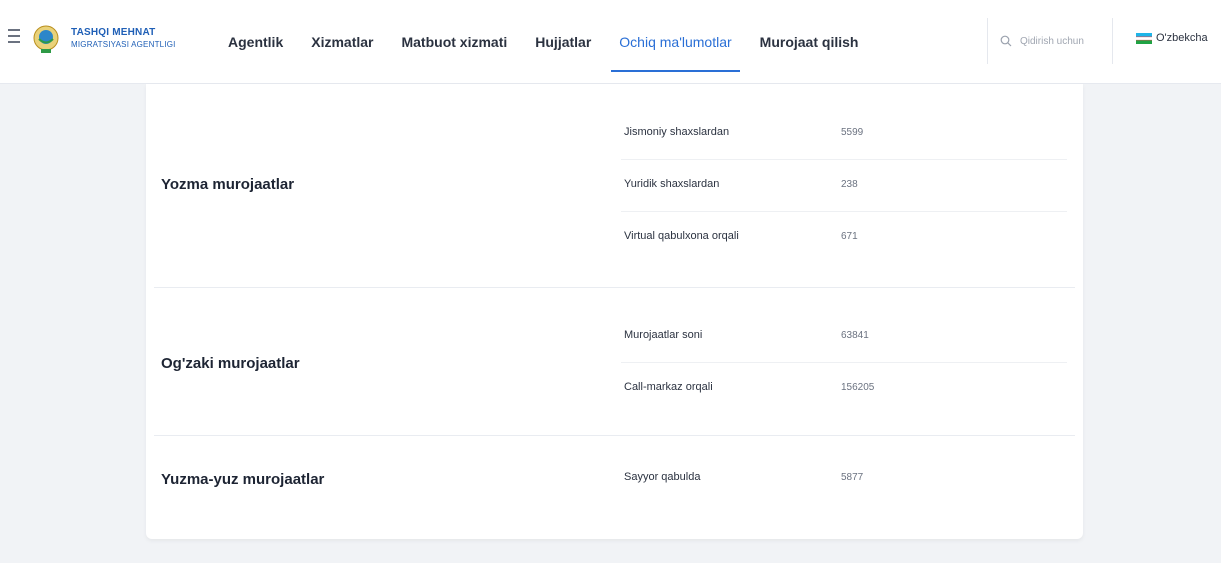 This screenshot has height=563, width=1221. What do you see at coordinates (1144, 38) in the screenshot?
I see `uzbekistan-flag-icon` at bounding box center [1144, 38].